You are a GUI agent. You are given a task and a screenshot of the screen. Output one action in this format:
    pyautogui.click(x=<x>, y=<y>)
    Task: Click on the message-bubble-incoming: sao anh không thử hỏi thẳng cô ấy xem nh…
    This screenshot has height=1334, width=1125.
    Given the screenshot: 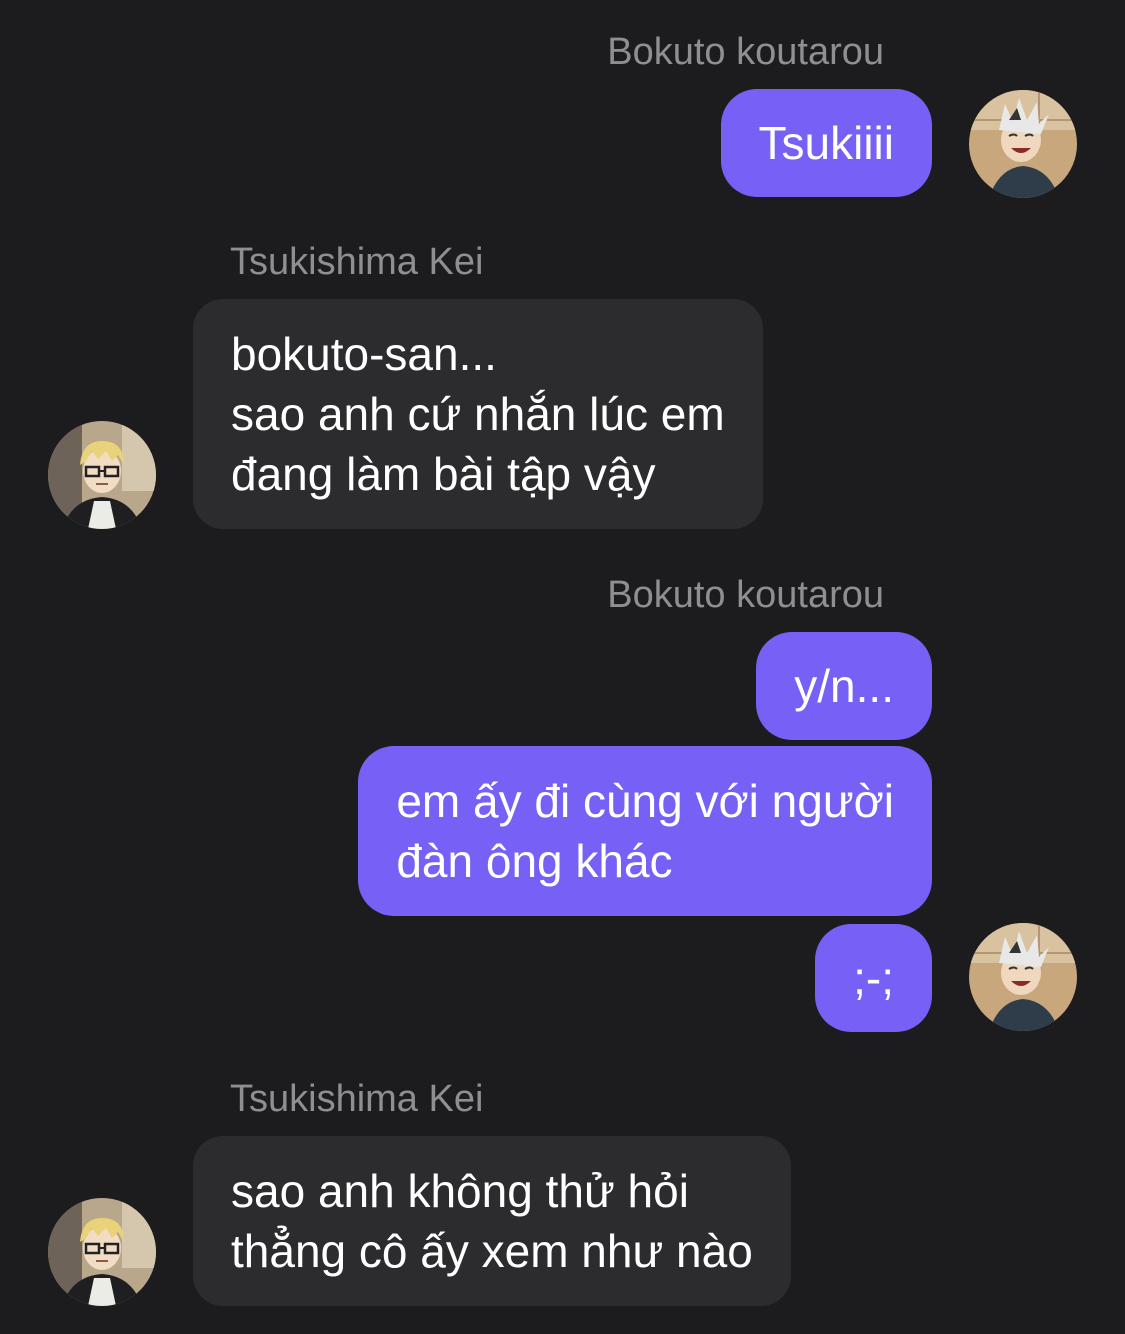 What is the action you would take?
    pyautogui.click(x=492, y=1221)
    